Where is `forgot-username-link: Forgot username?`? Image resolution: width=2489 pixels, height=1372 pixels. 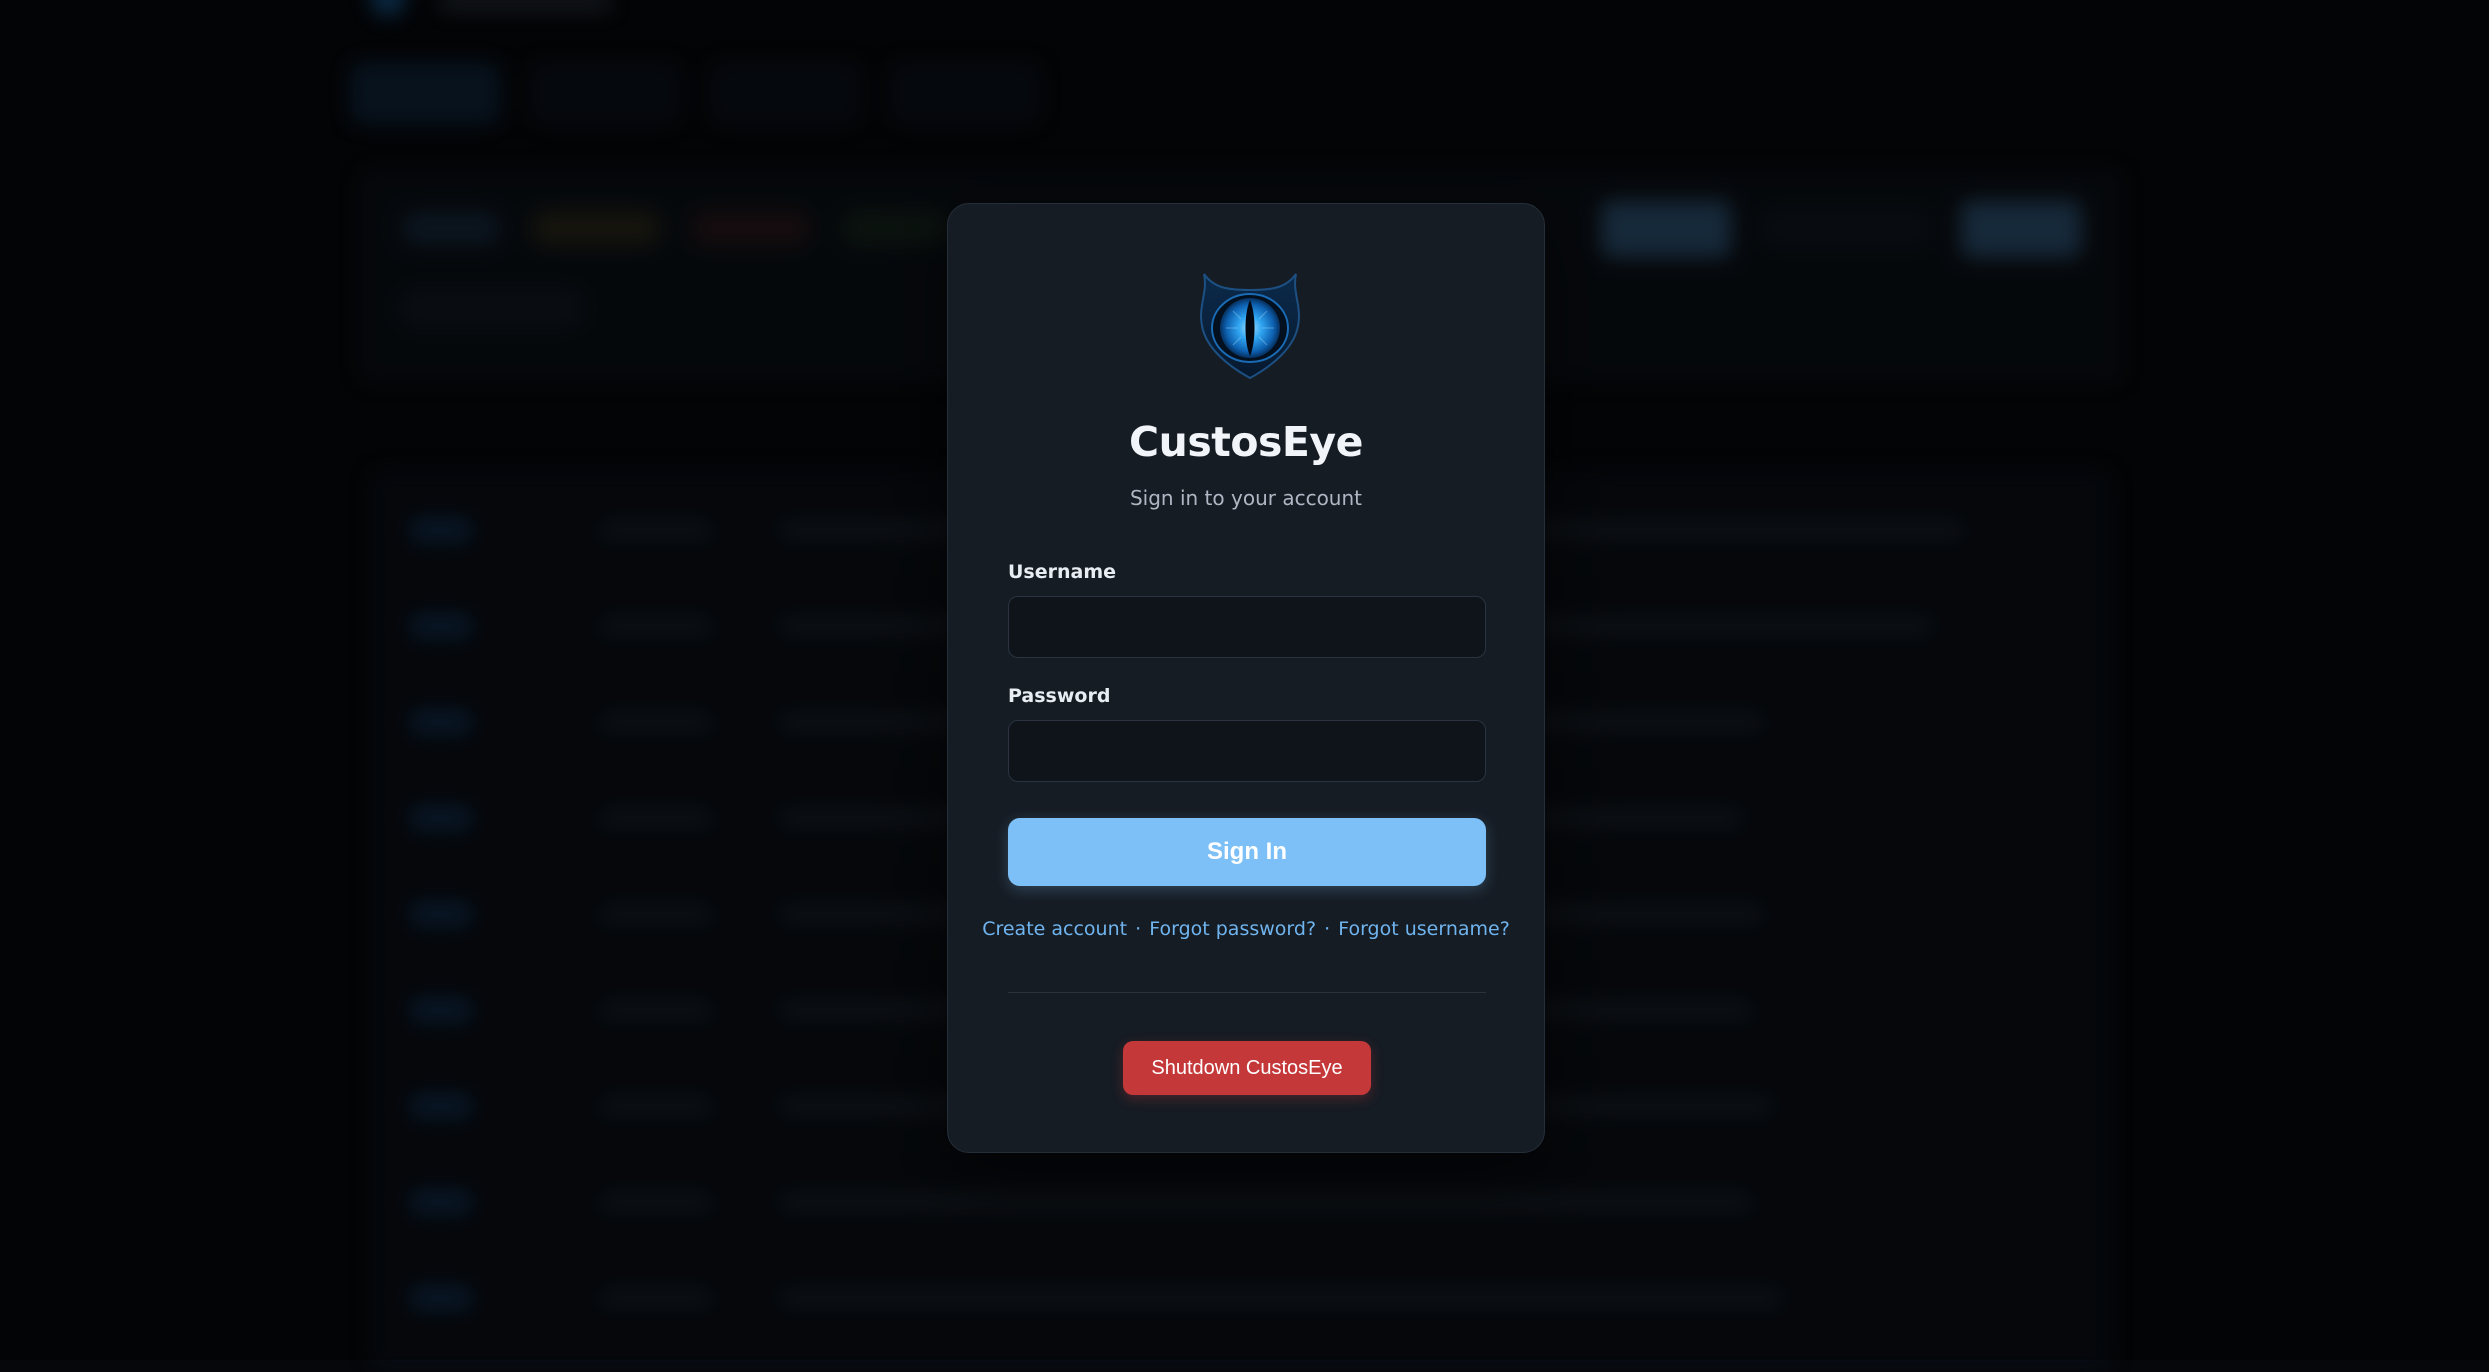 forgot-username-link: Forgot username? is located at coordinates (1424, 929).